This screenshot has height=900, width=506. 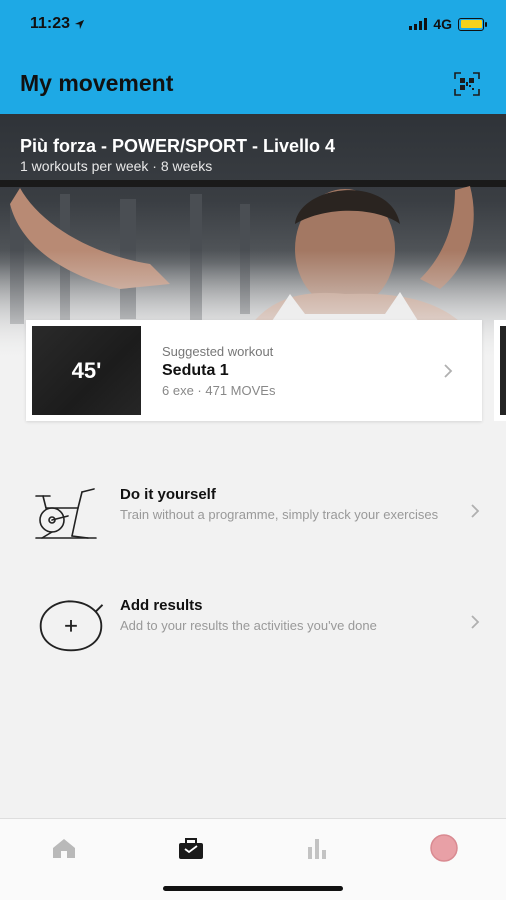 I want to click on qr-scan-icon, so click(x=467, y=84).